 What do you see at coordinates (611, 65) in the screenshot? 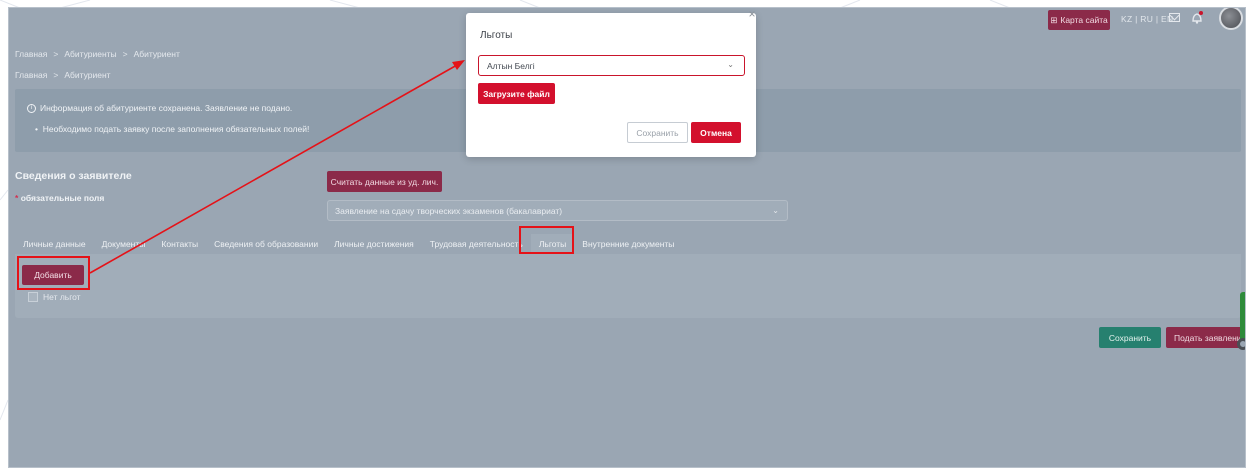
I see `benefit-type-select: Алтын Белгі ⌄` at bounding box center [611, 65].